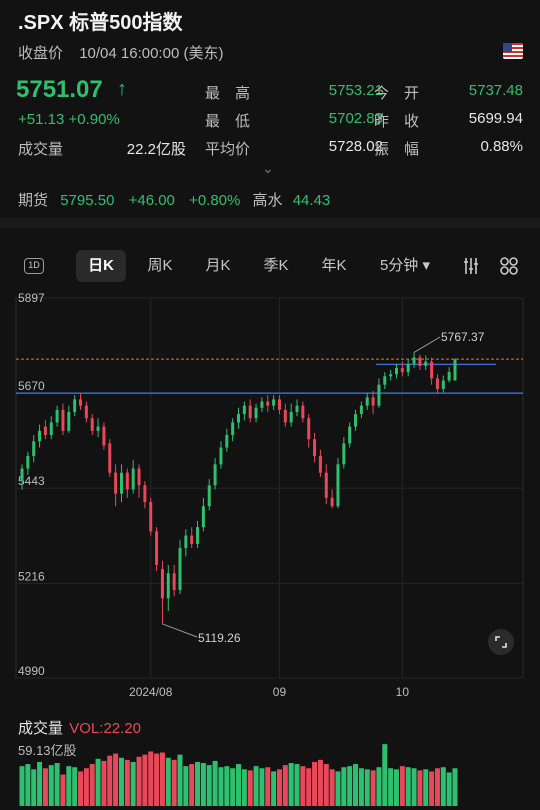 Image resolution: width=540 pixels, height=810 pixels. What do you see at coordinates (228, 149) in the screenshot?
I see `avg-price-label: 平均价` at bounding box center [228, 149].